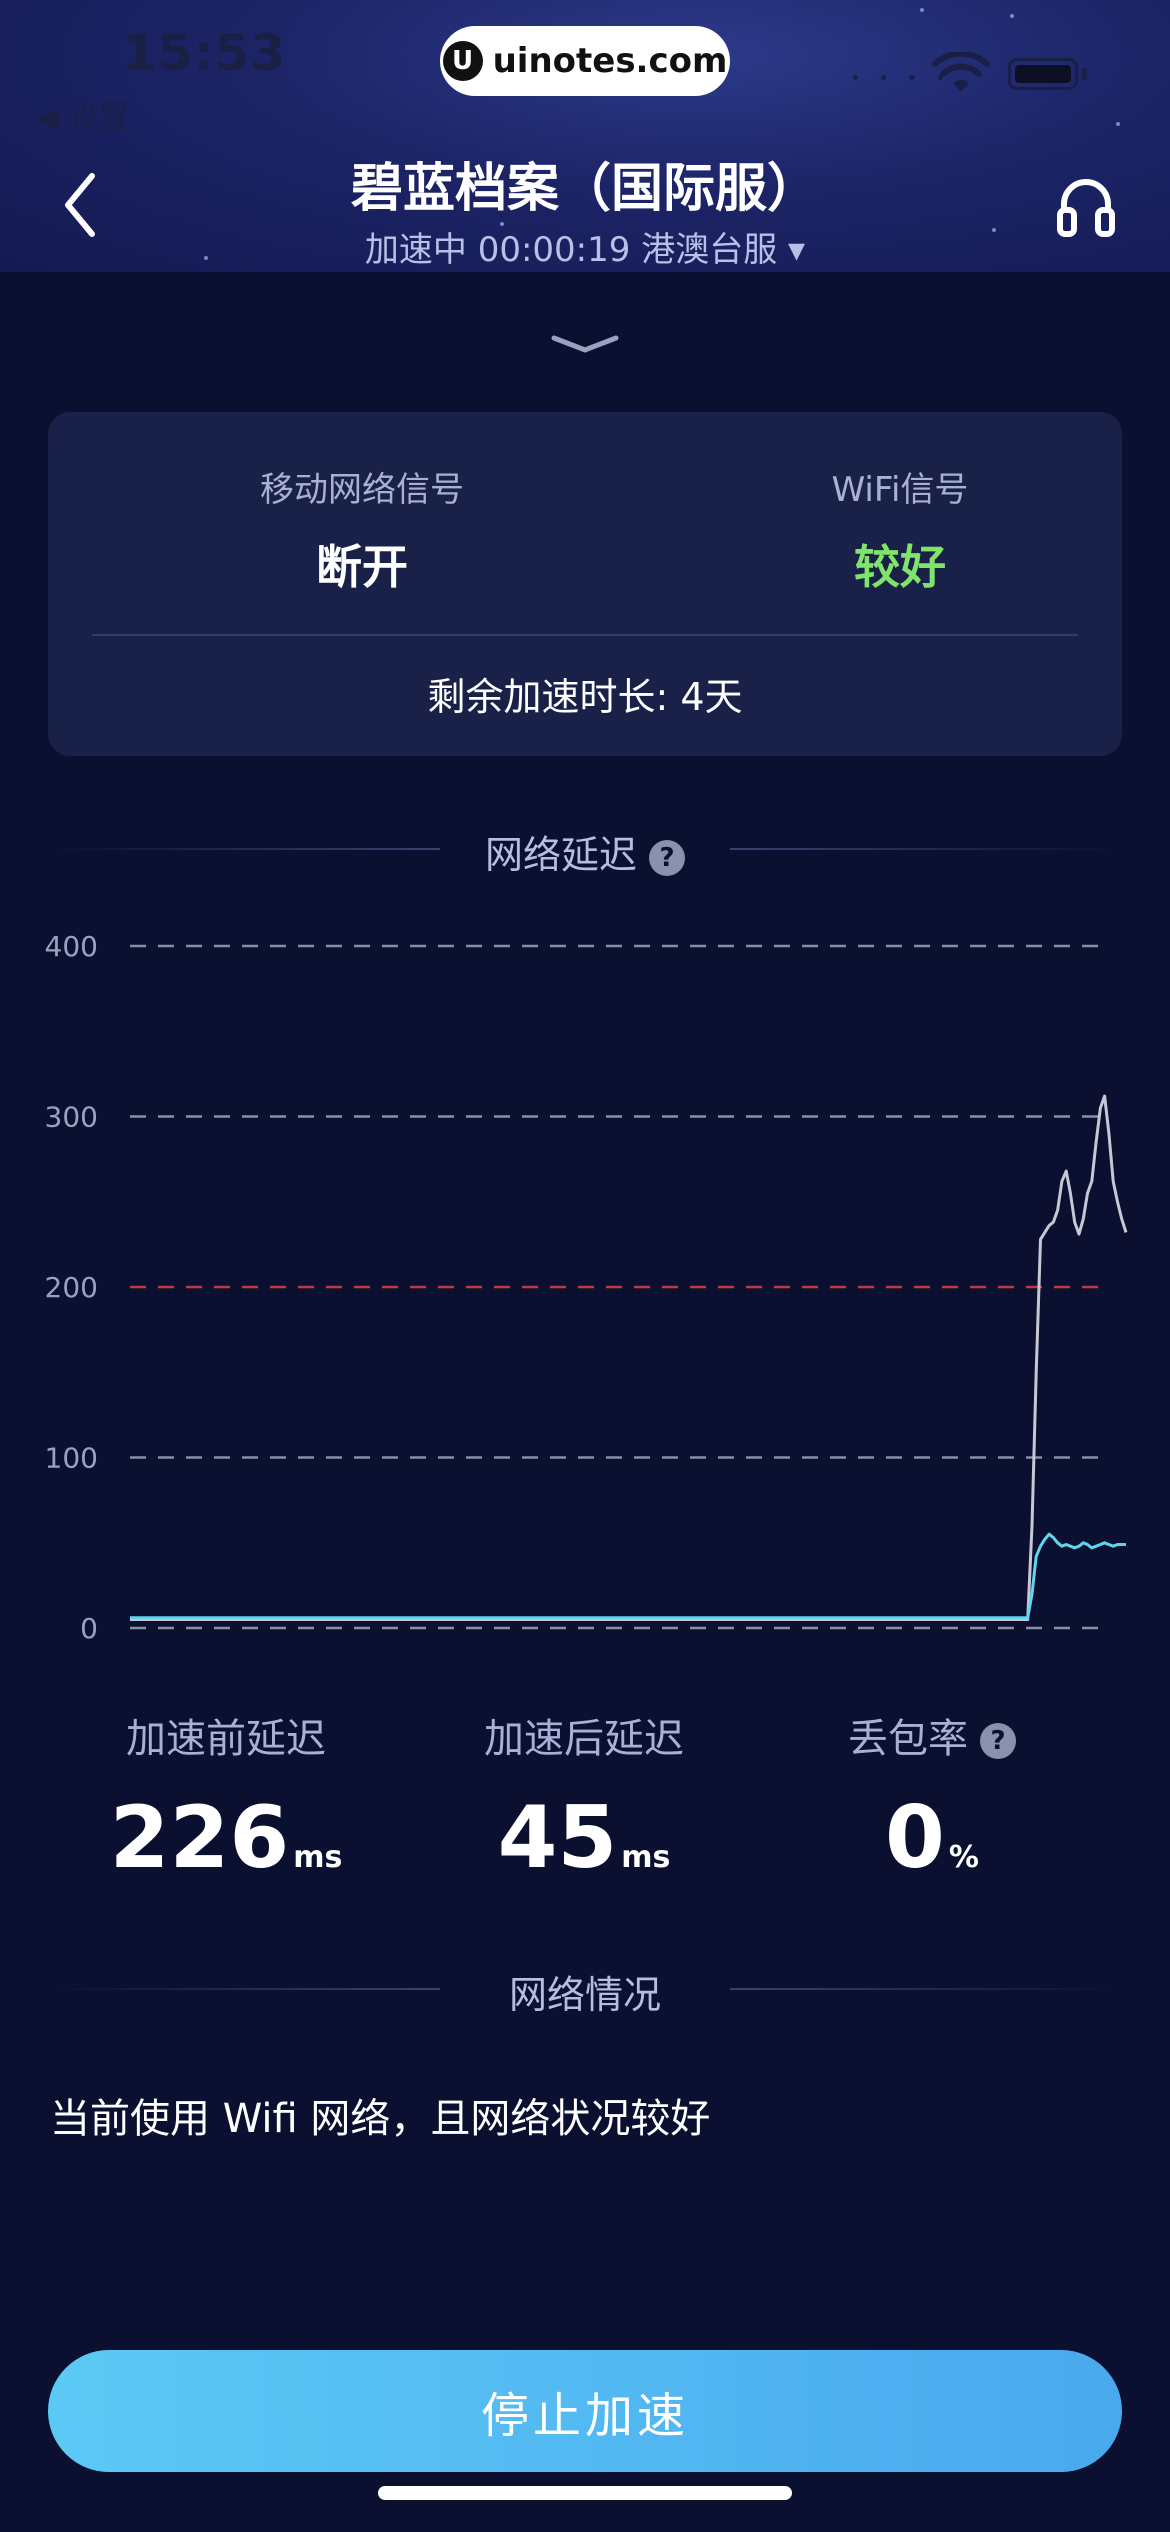 Image resolution: width=1170 pixels, height=2532 pixels. I want to click on stat-before-value: 226 ms, so click(226, 1838).